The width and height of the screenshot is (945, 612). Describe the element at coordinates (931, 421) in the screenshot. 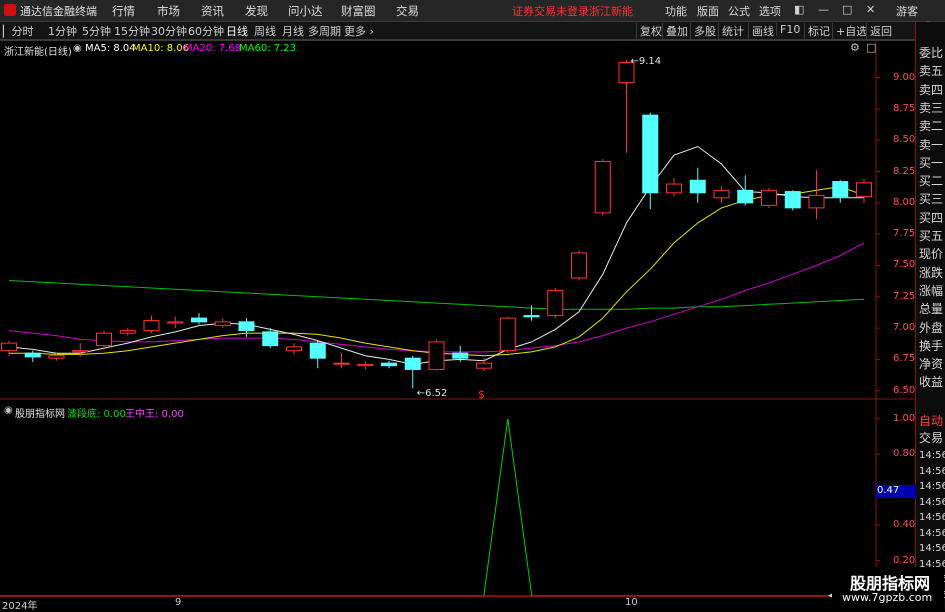

I see `side-auto-tab: 自动` at that location.